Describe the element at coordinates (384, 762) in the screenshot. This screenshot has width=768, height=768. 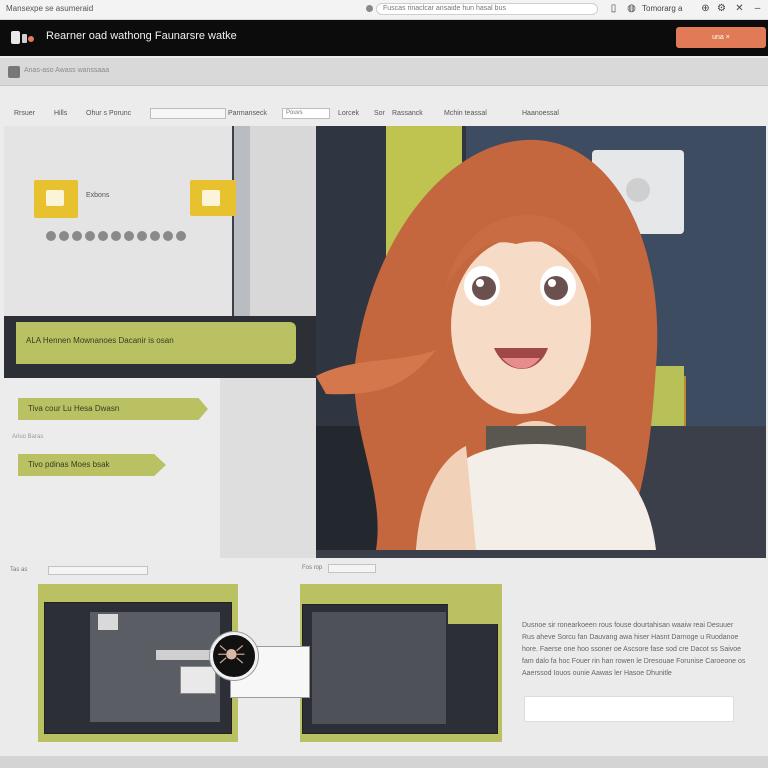
I see `status-bar` at that location.